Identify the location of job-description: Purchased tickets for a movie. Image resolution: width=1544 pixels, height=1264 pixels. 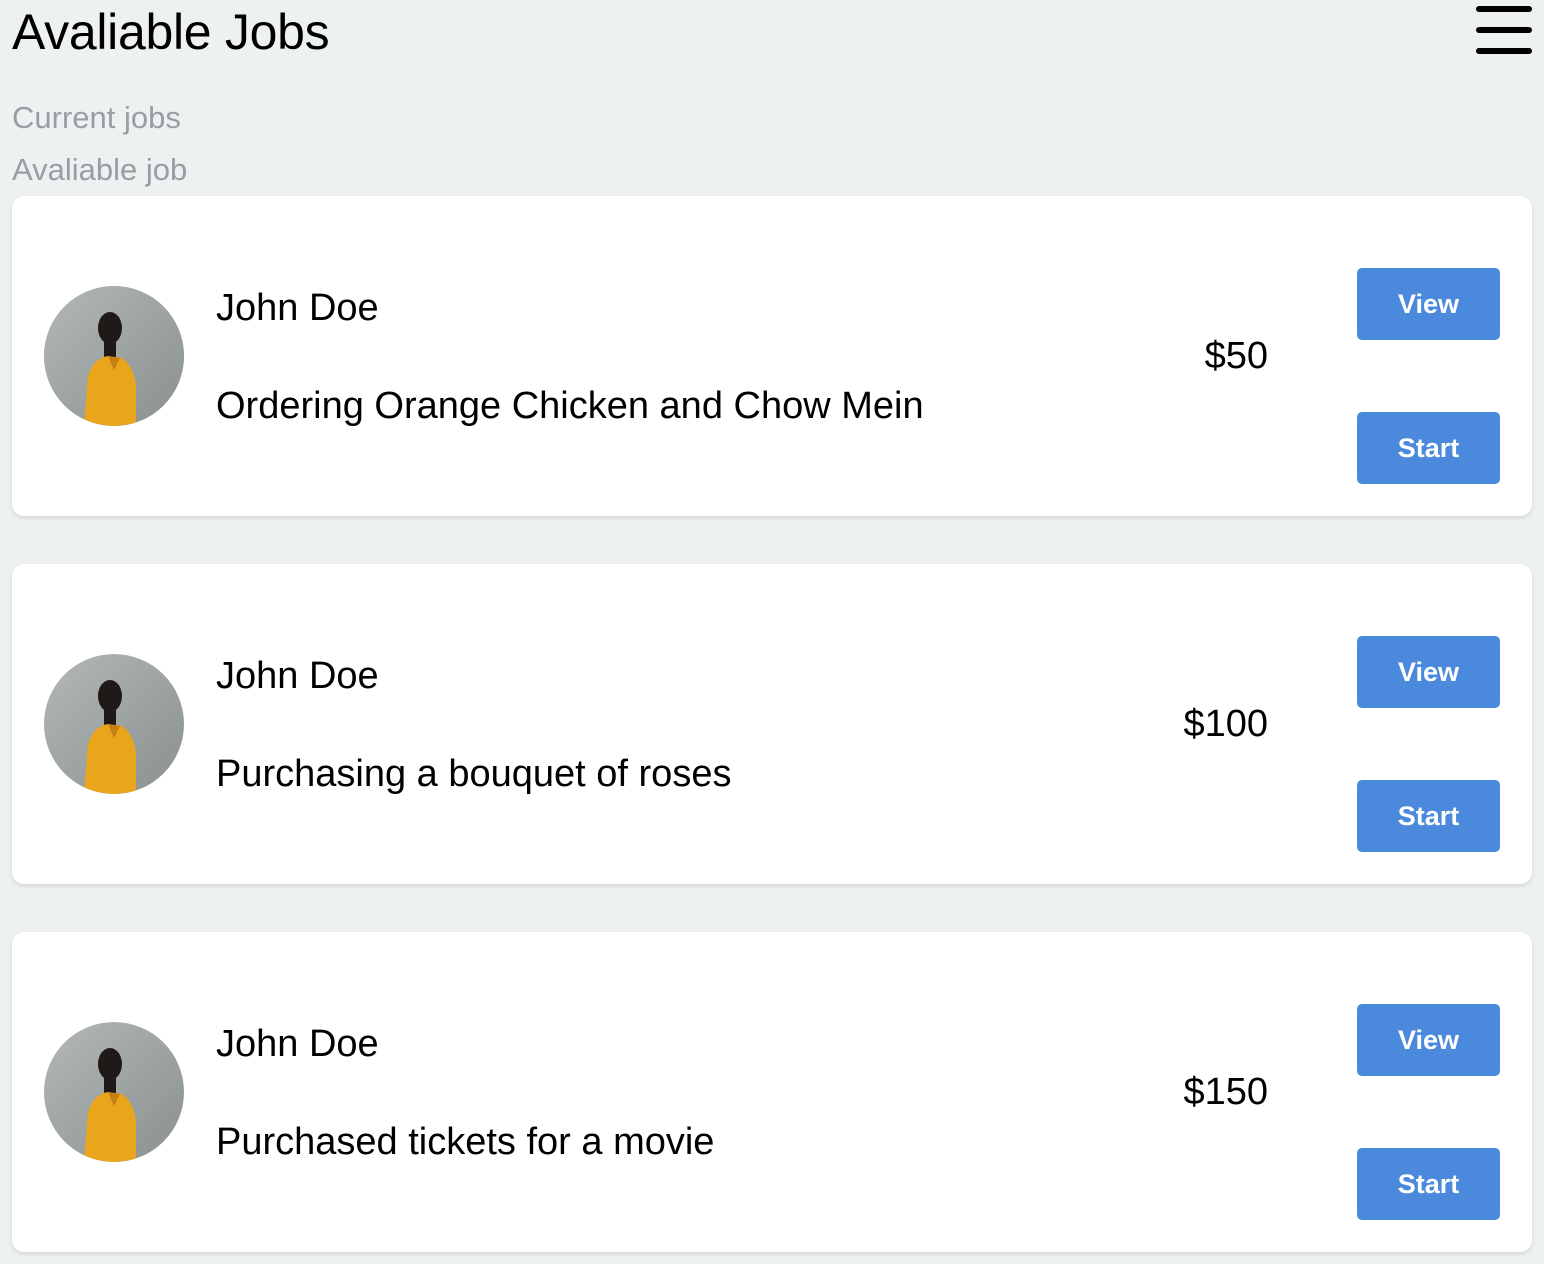
(465, 1142).